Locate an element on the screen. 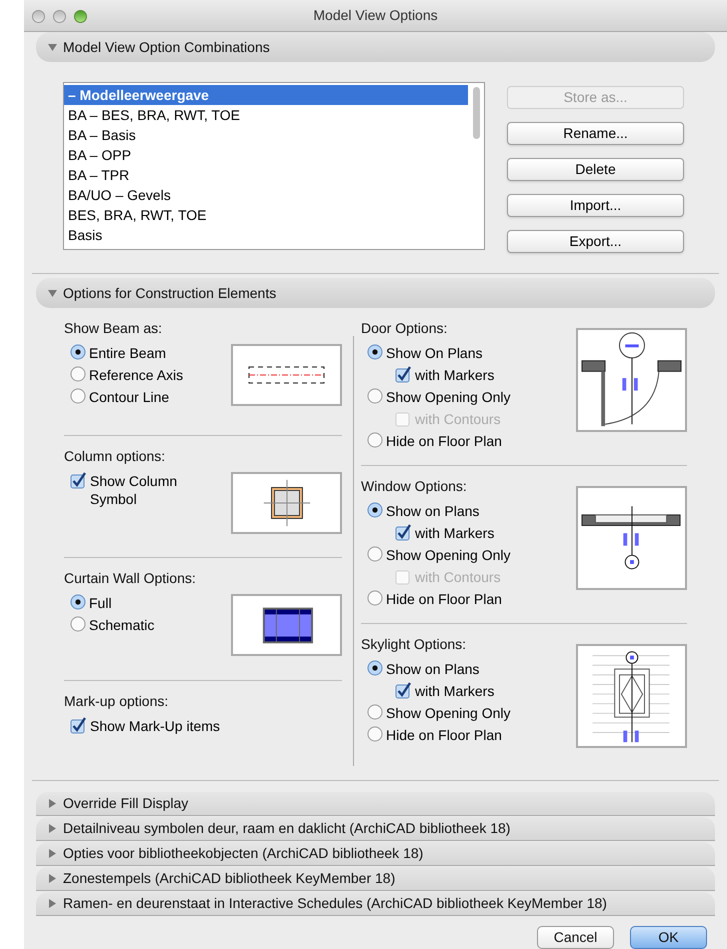 This screenshot has width=727, height=949. radio-button: Full is located at coordinates (145, 605).